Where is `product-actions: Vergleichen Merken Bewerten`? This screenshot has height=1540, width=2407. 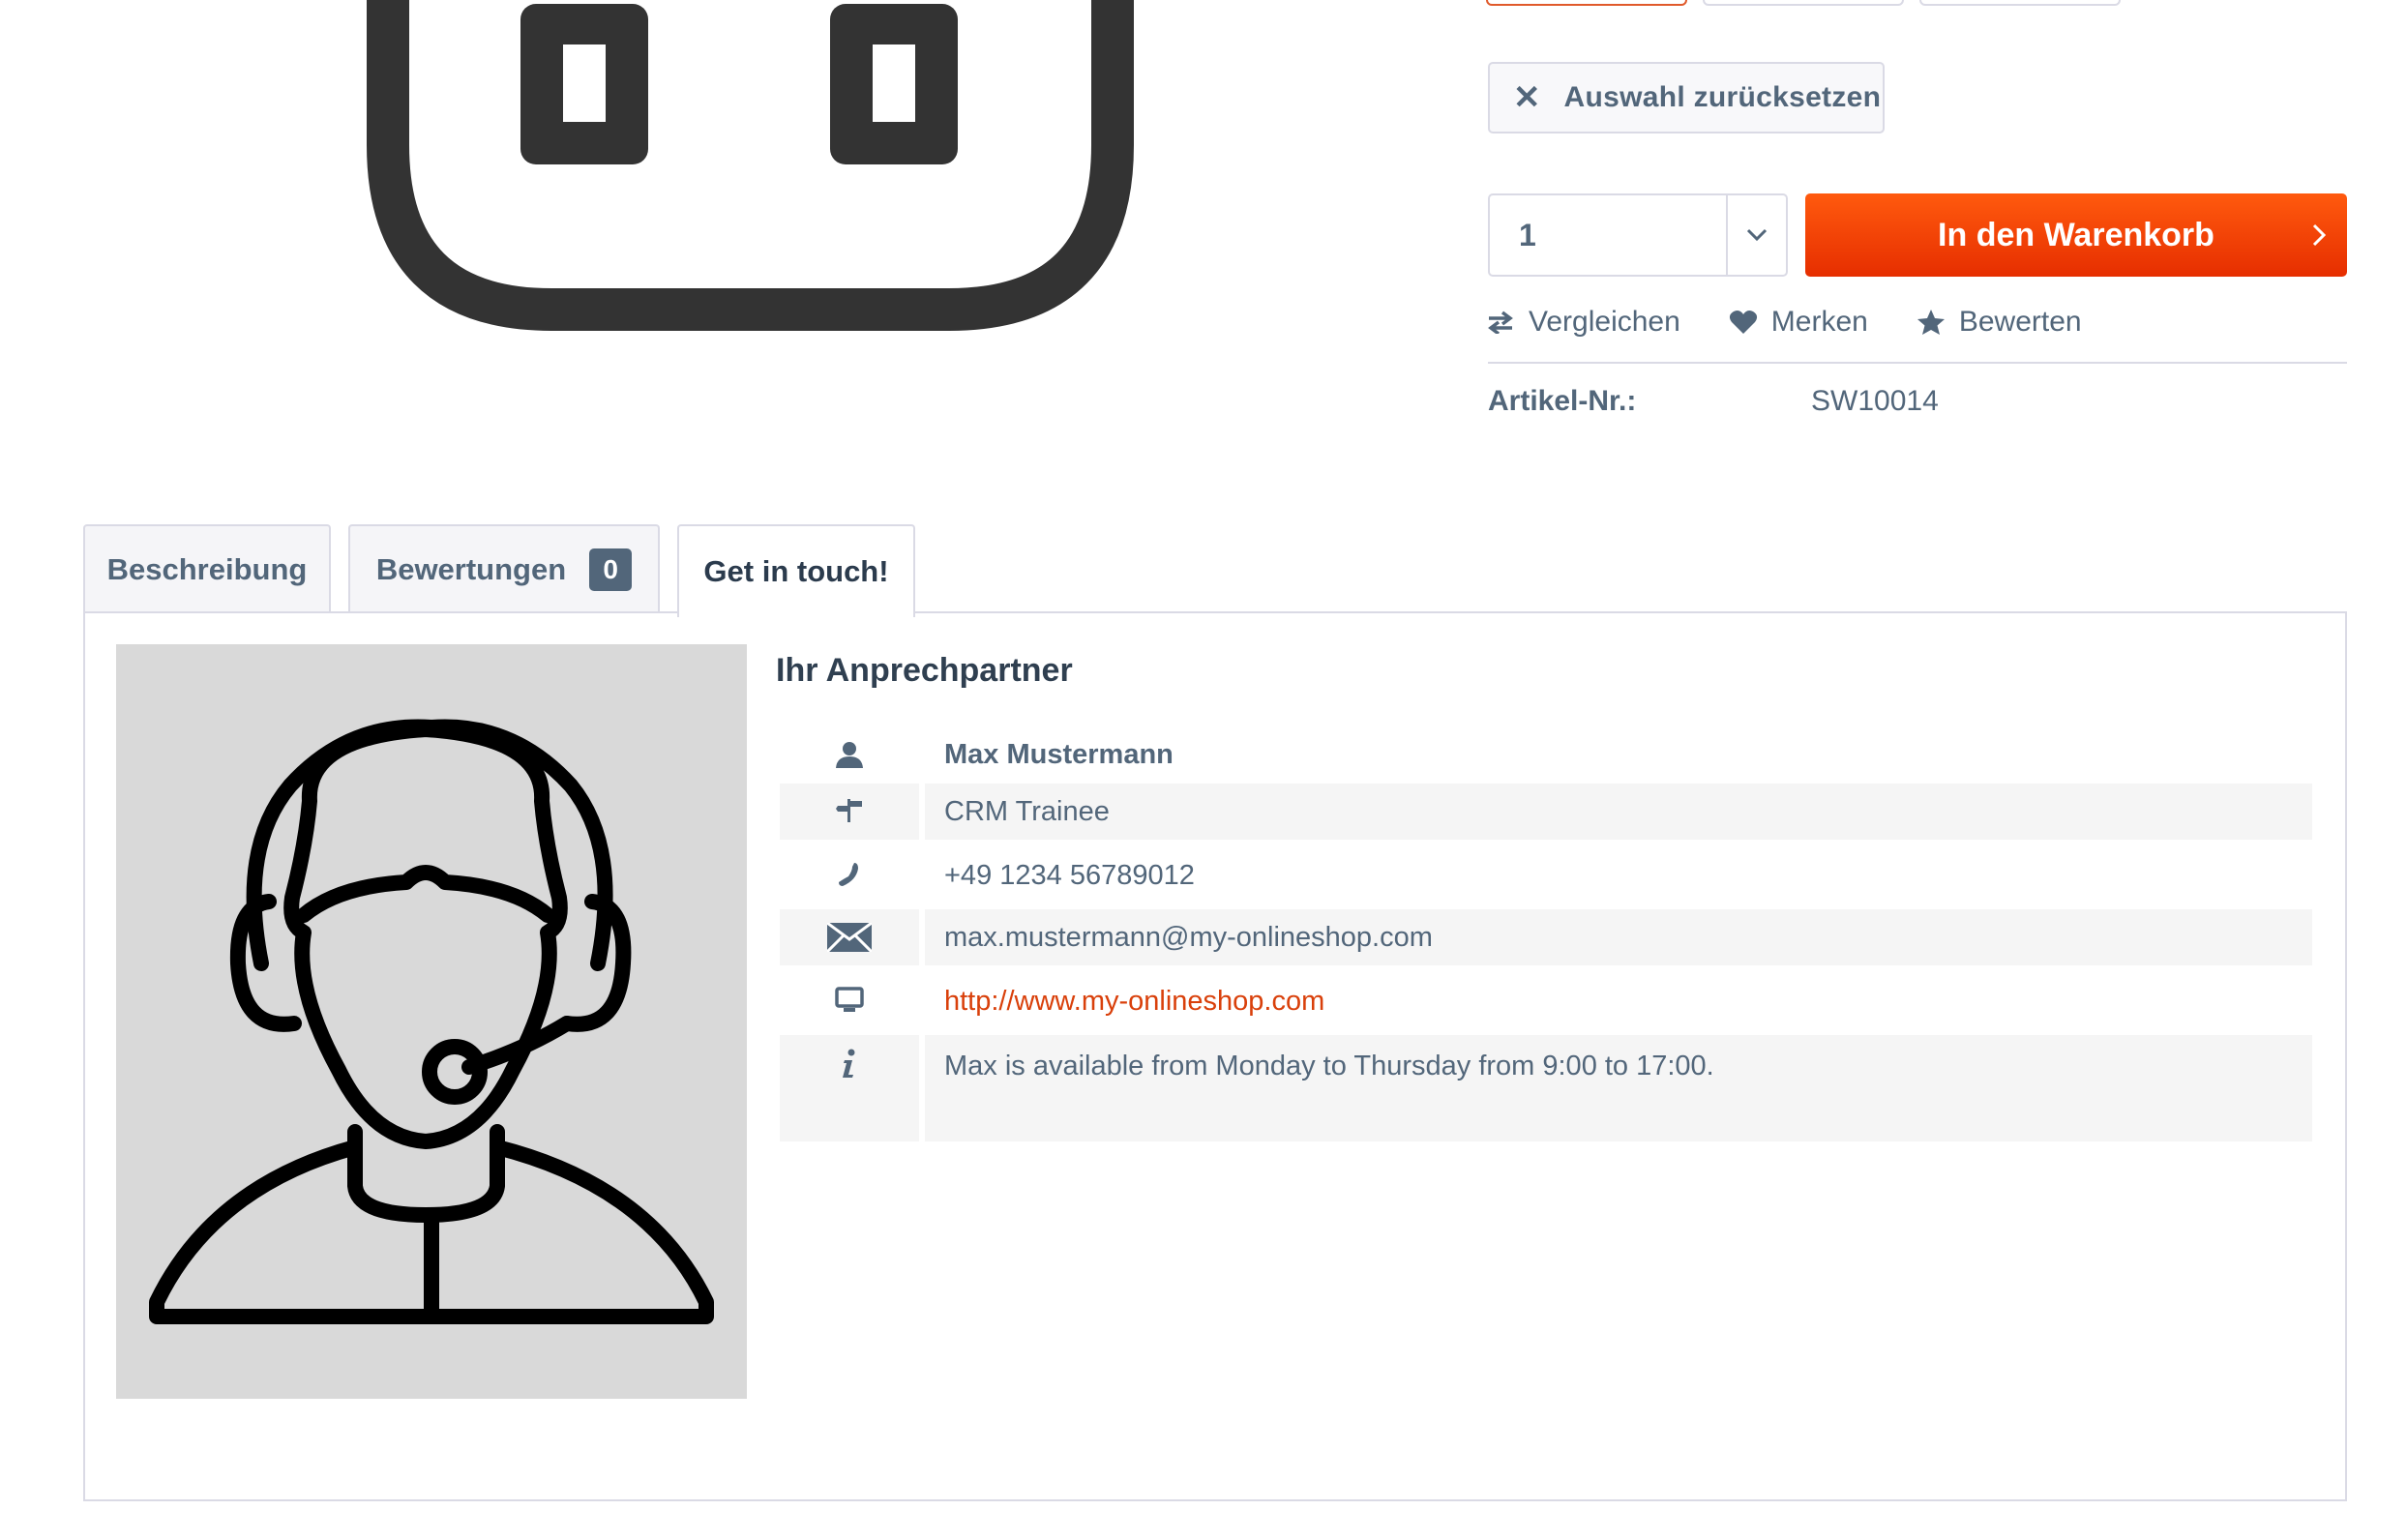 product-actions: Vergleichen Merken Bewerten is located at coordinates (1808, 322).